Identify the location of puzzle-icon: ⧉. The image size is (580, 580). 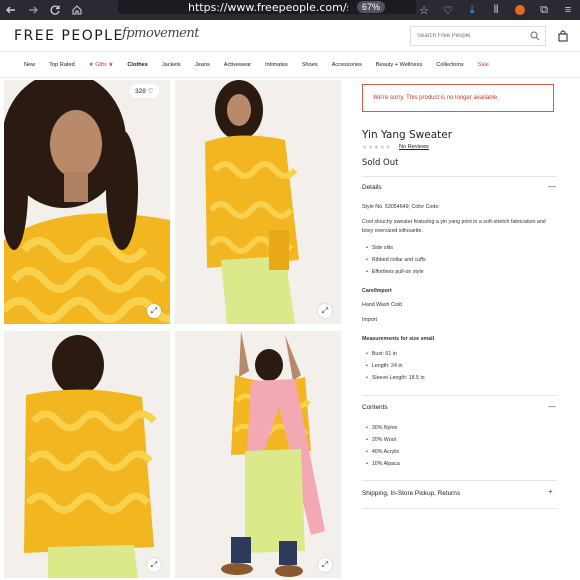
(544, 10).